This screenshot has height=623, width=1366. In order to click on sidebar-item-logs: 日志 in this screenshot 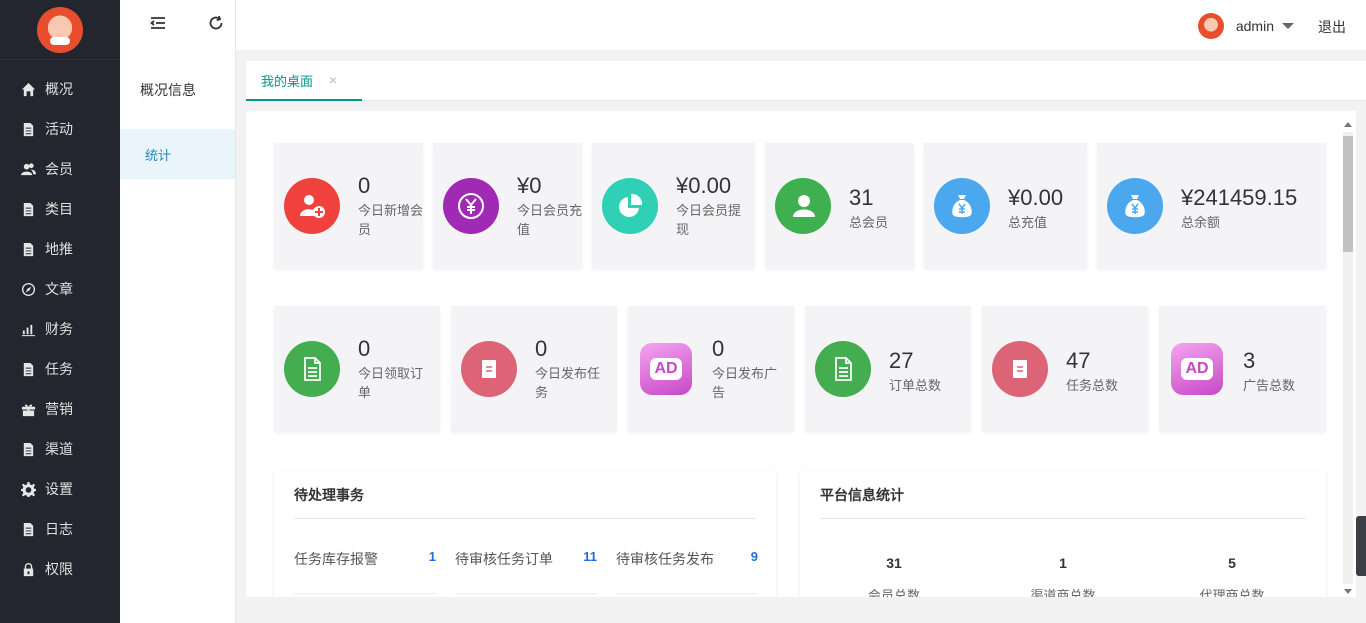, I will do `click(60, 529)`.